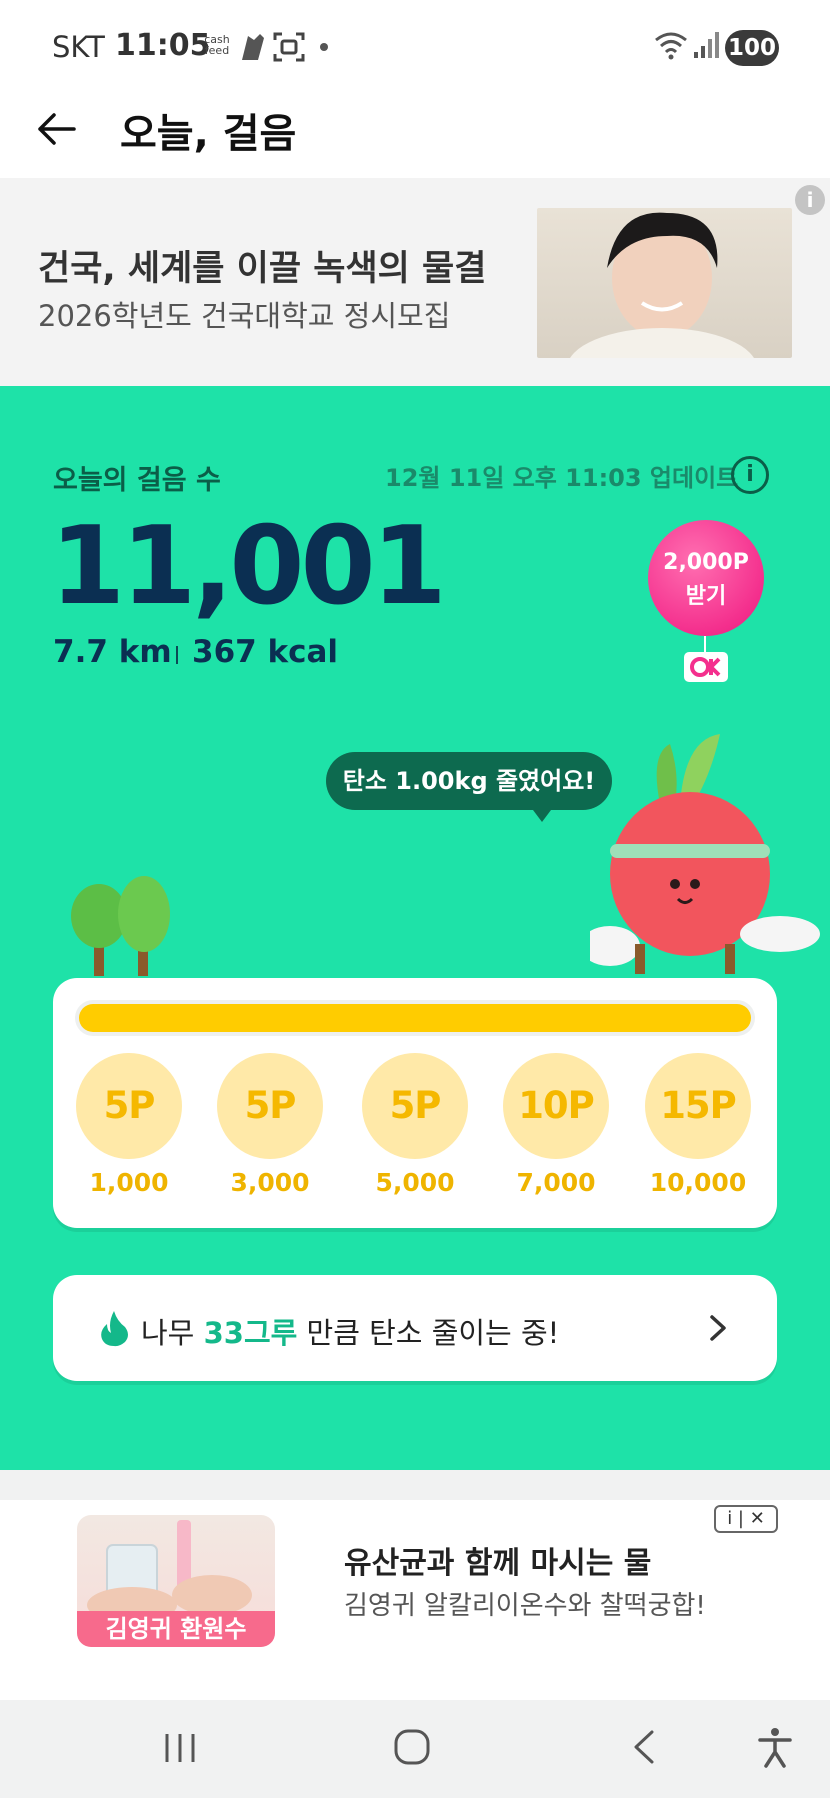  I want to click on progress-fill, so click(415, 1018).